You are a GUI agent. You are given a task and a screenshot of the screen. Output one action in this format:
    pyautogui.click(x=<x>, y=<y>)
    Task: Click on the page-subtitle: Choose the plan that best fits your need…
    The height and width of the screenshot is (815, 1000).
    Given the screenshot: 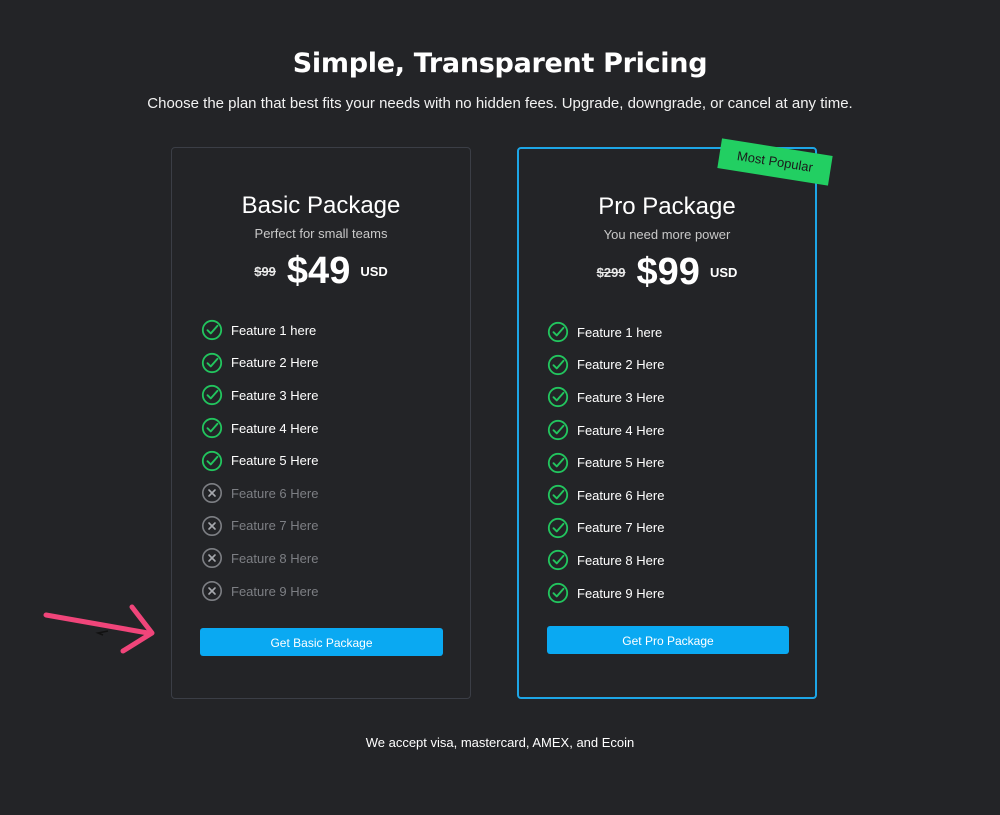 What is the action you would take?
    pyautogui.click(x=500, y=103)
    